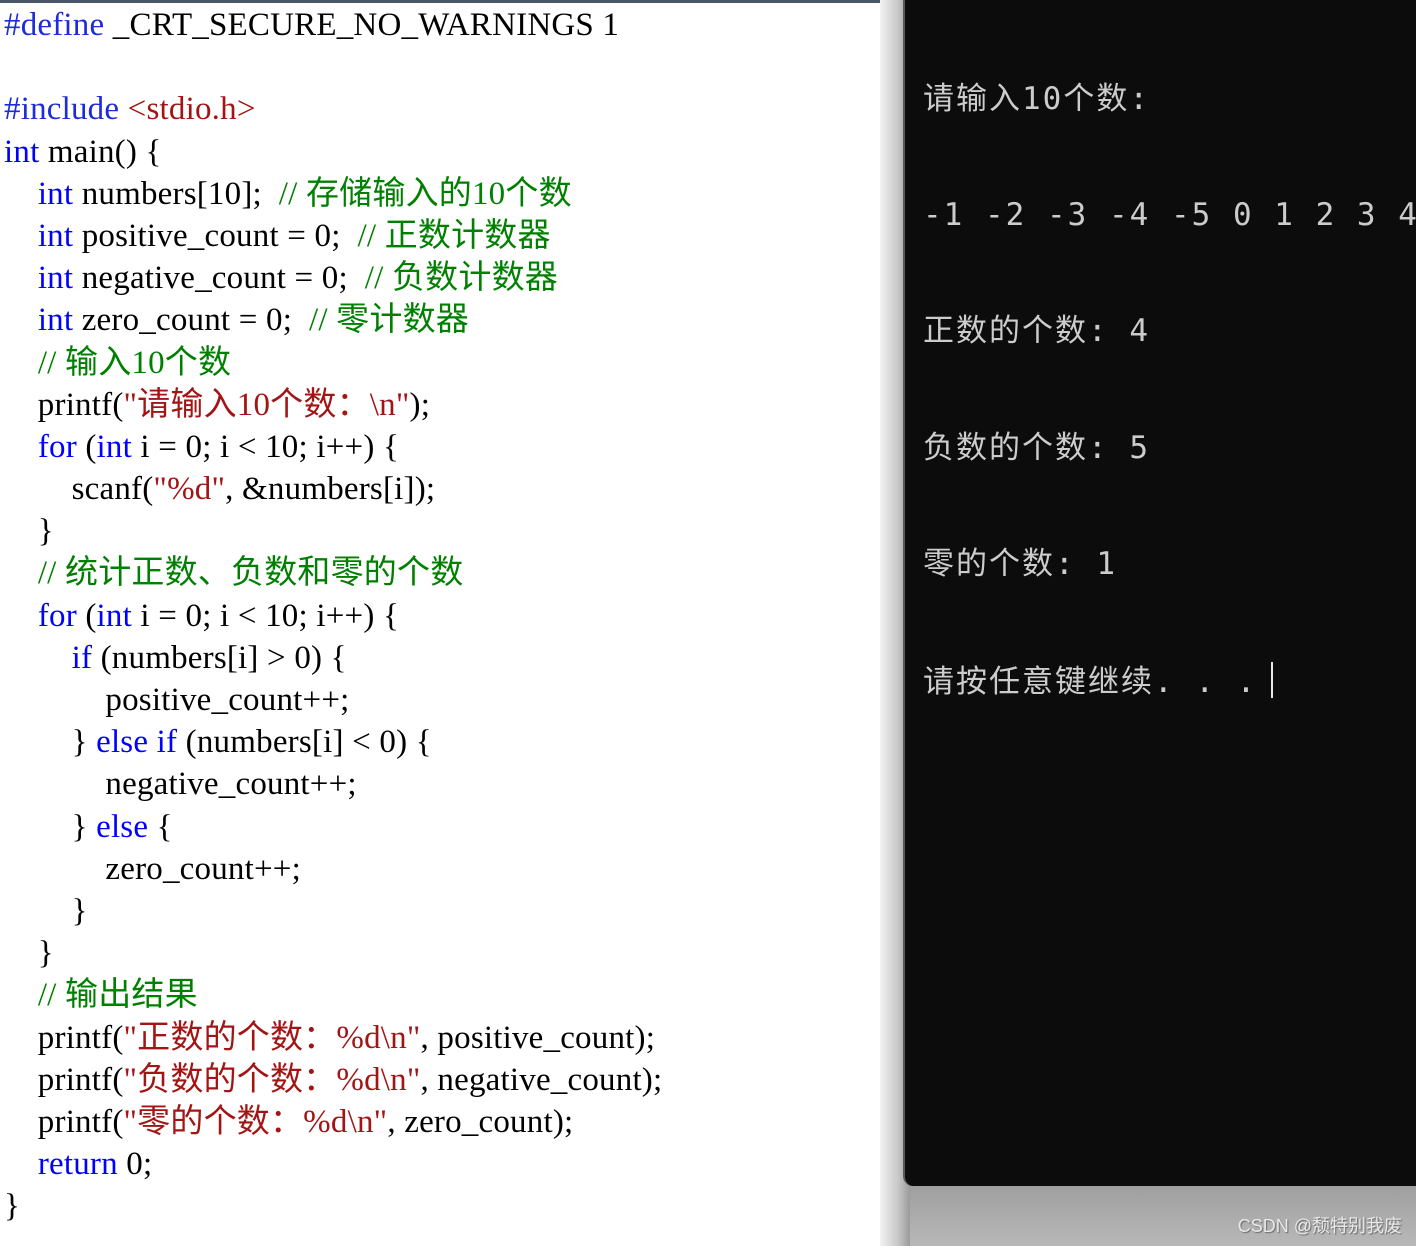  What do you see at coordinates (160, 826) in the screenshot?
I see `code-text: {` at bounding box center [160, 826].